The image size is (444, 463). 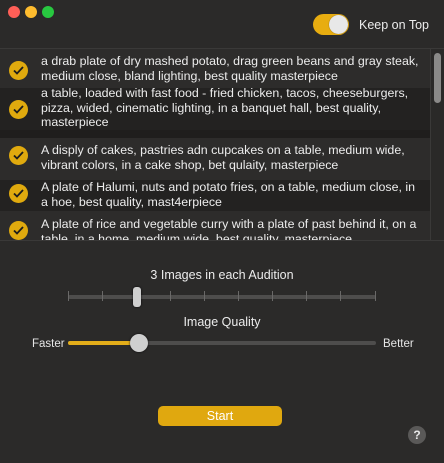 I want to click on quality-slider-thumb, so click(x=139, y=343).